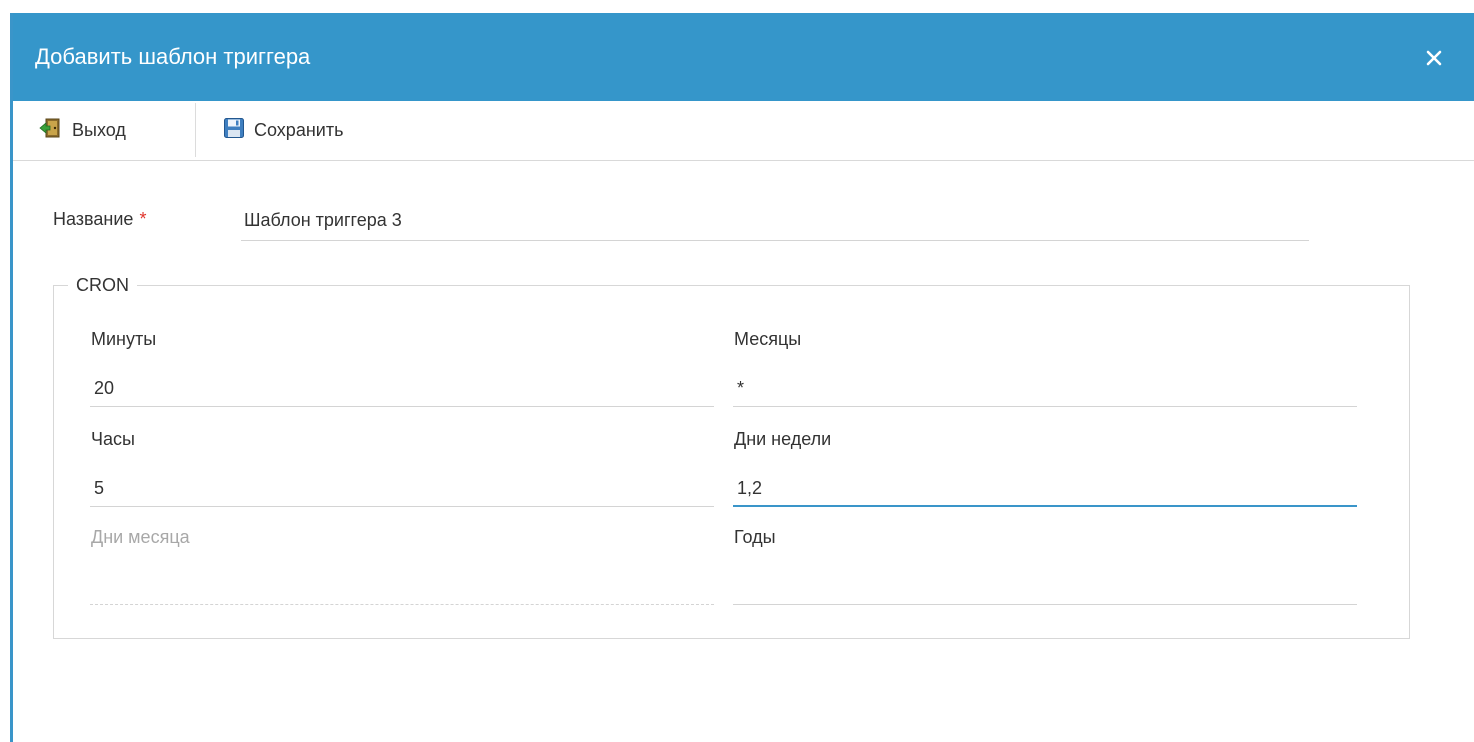 The height and width of the screenshot is (742, 1474). Describe the element at coordinates (124, 339) in the screenshot. I see `minutes-label: Минуты` at that location.